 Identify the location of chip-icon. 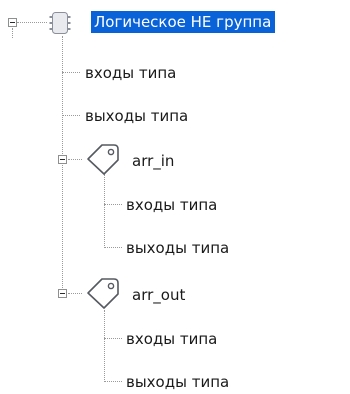
(60, 23).